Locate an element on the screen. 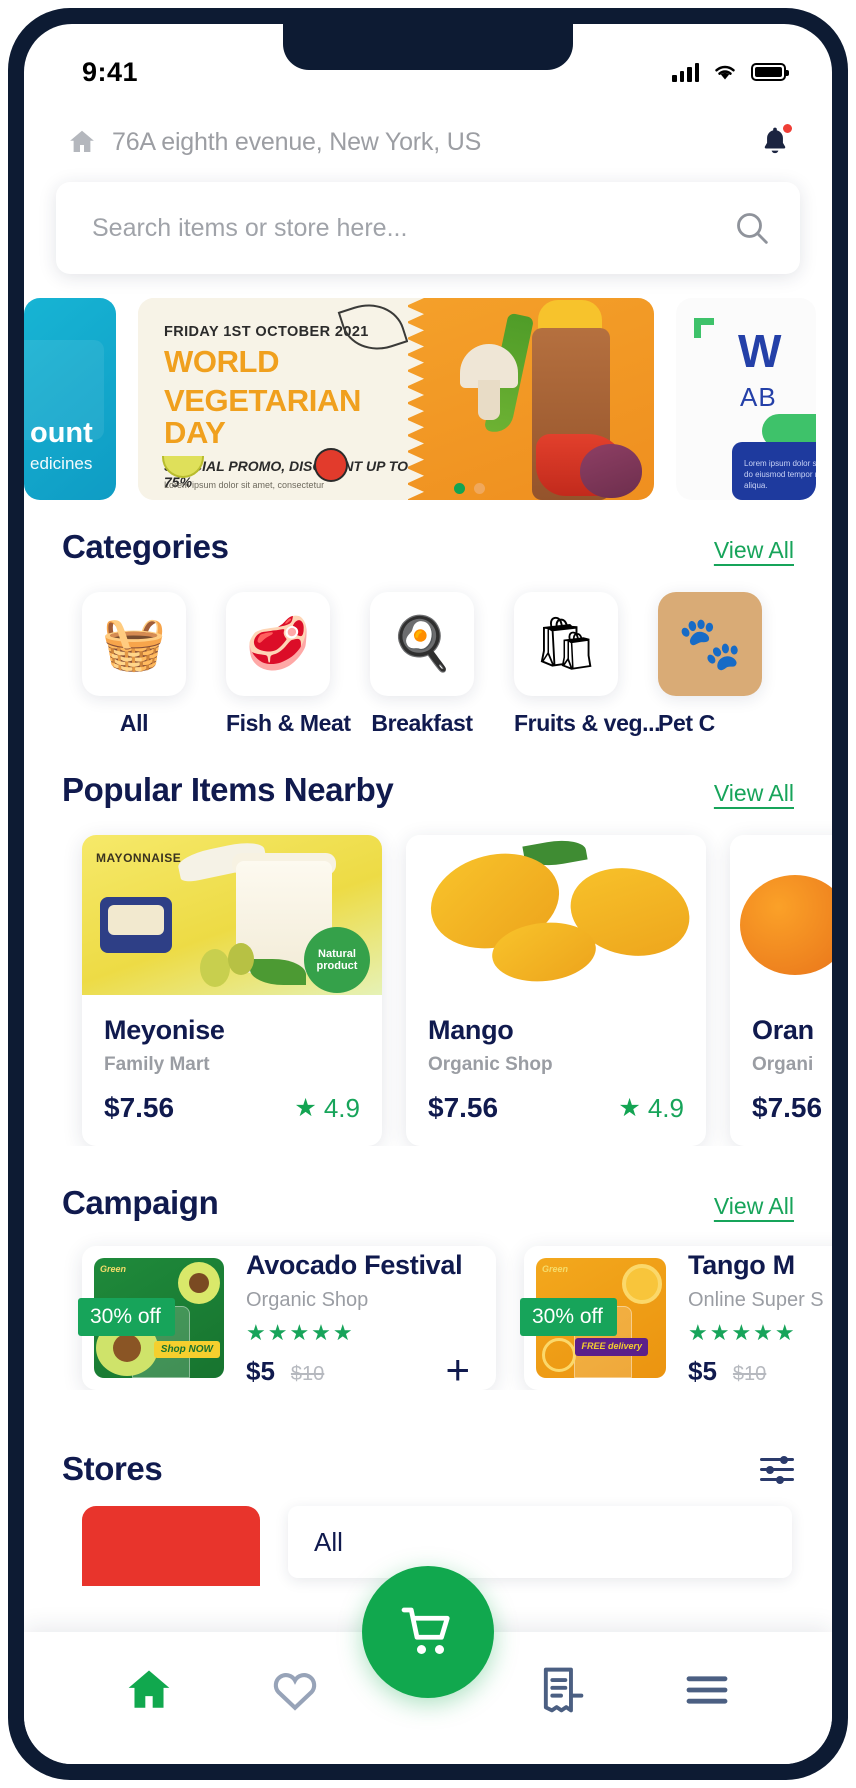 This screenshot has height=1788, width=856. category-item-all: 🧺 All is located at coordinates (134, 664).